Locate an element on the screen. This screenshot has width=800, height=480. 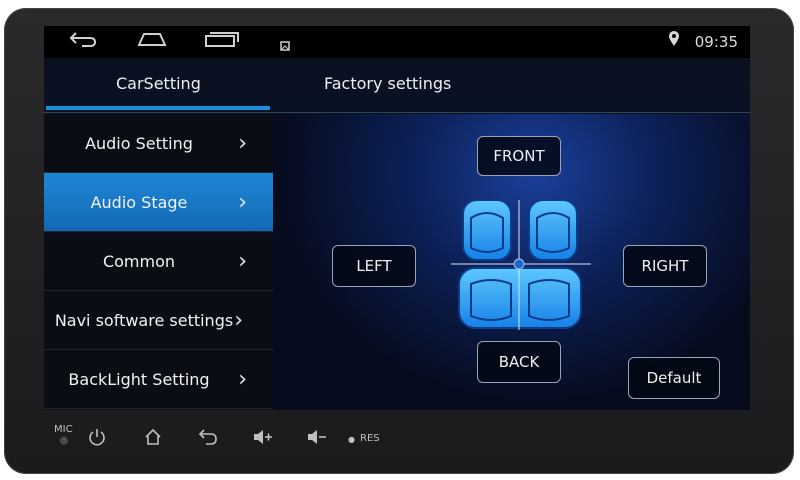
default-button: Default is located at coordinates (674, 378).